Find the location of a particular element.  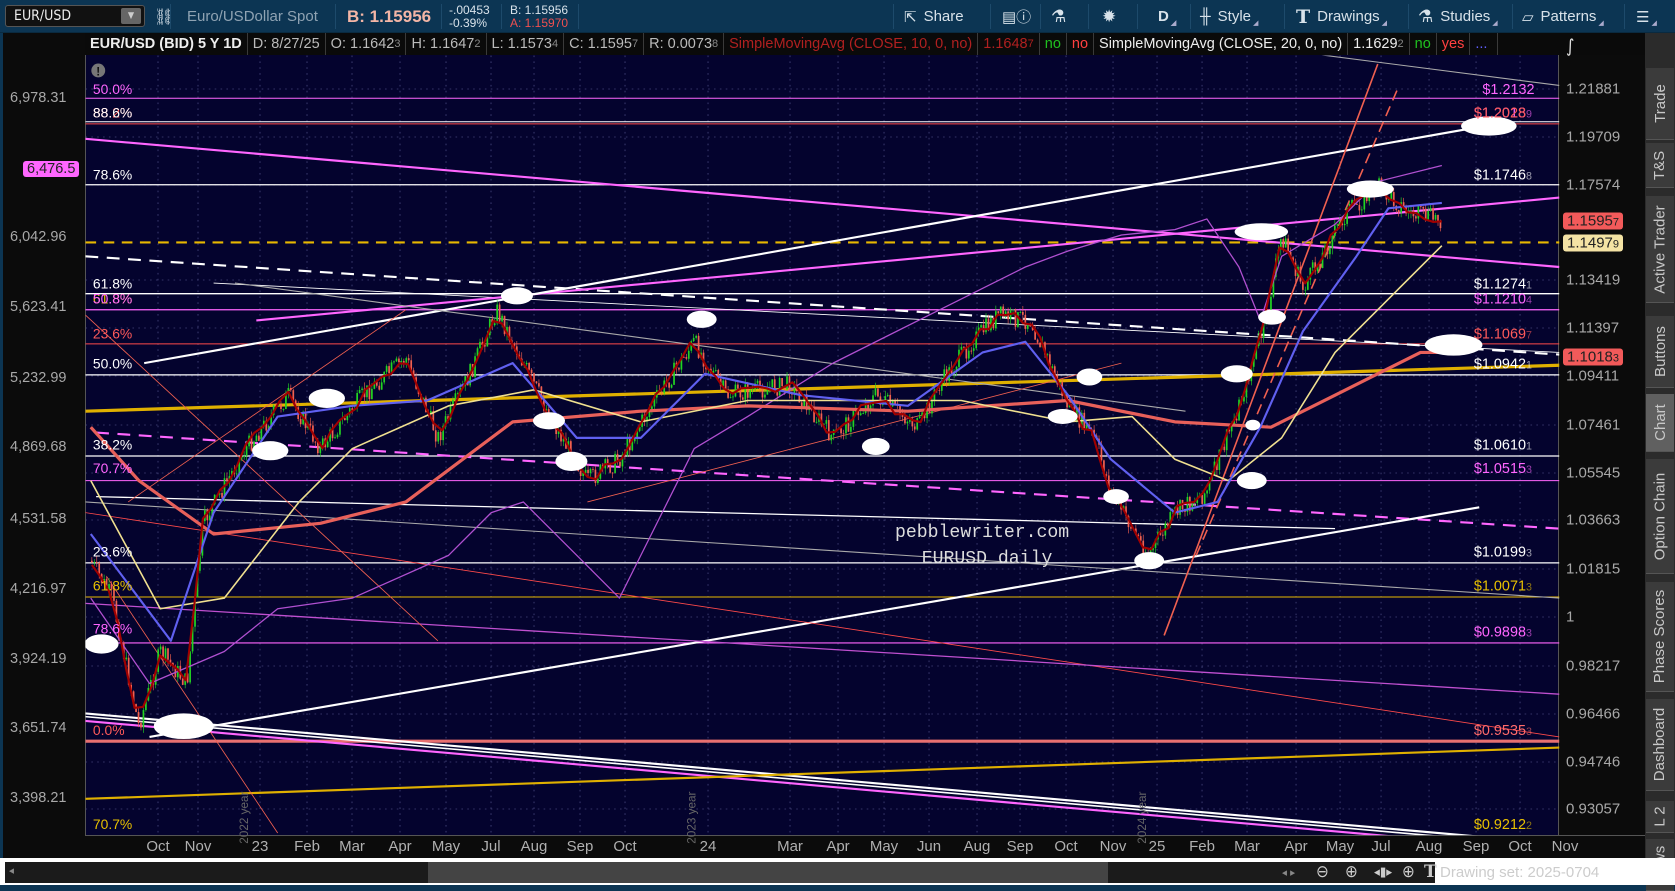

price-tick-label: 0.93057 is located at coordinates (1593, 809).